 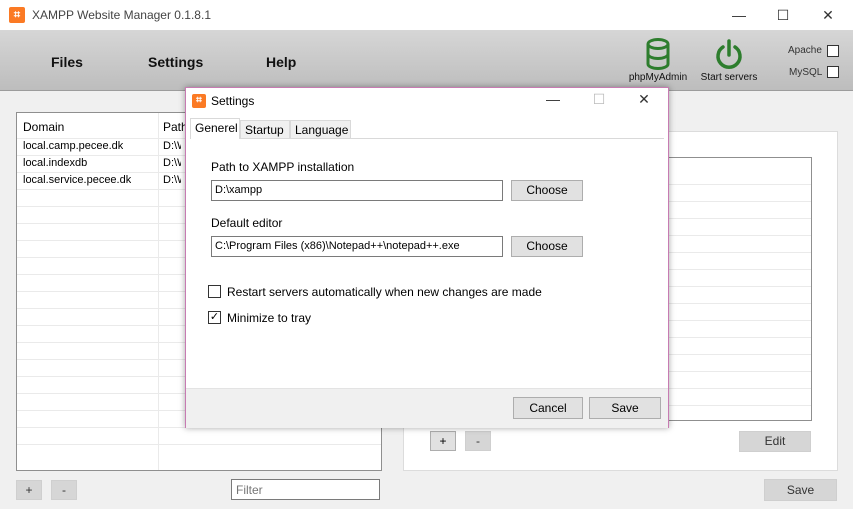 I want to click on minimize-to-tray-label: Minimize to tray, so click(x=269, y=318).